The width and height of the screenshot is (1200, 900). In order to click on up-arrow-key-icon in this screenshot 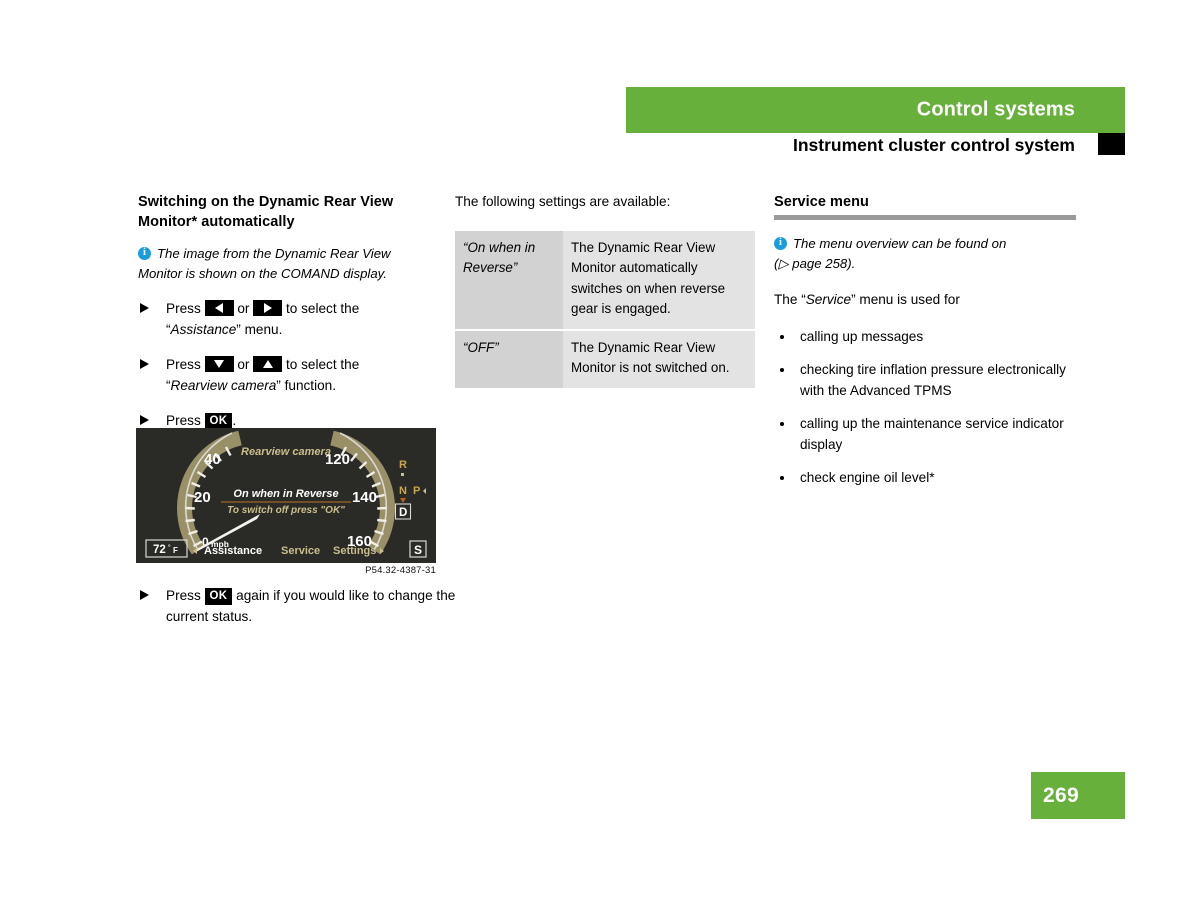, I will do `click(268, 364)`.